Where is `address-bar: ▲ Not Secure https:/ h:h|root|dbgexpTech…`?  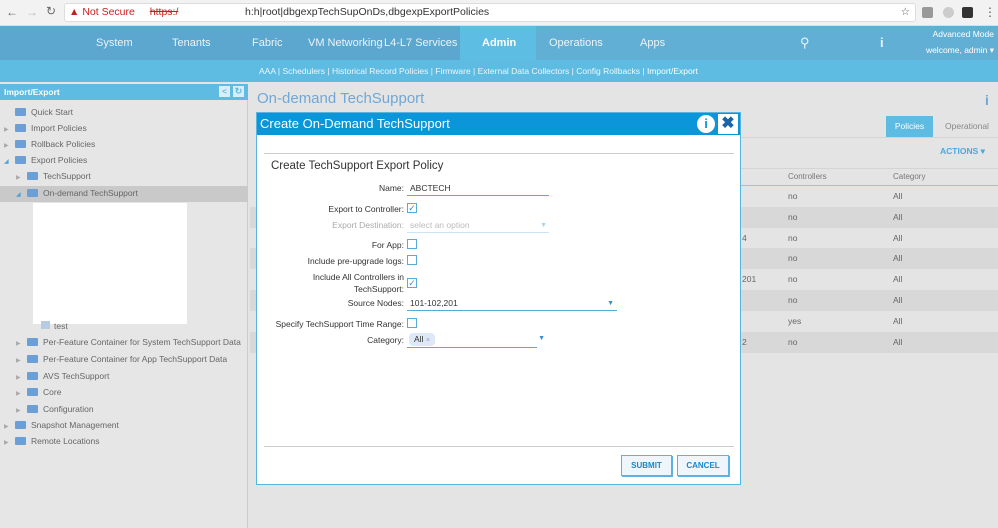
address-bar: ▲ Not Secure https:/ h:h|root|dbgexpTech… is located at coordinates (490, 12).